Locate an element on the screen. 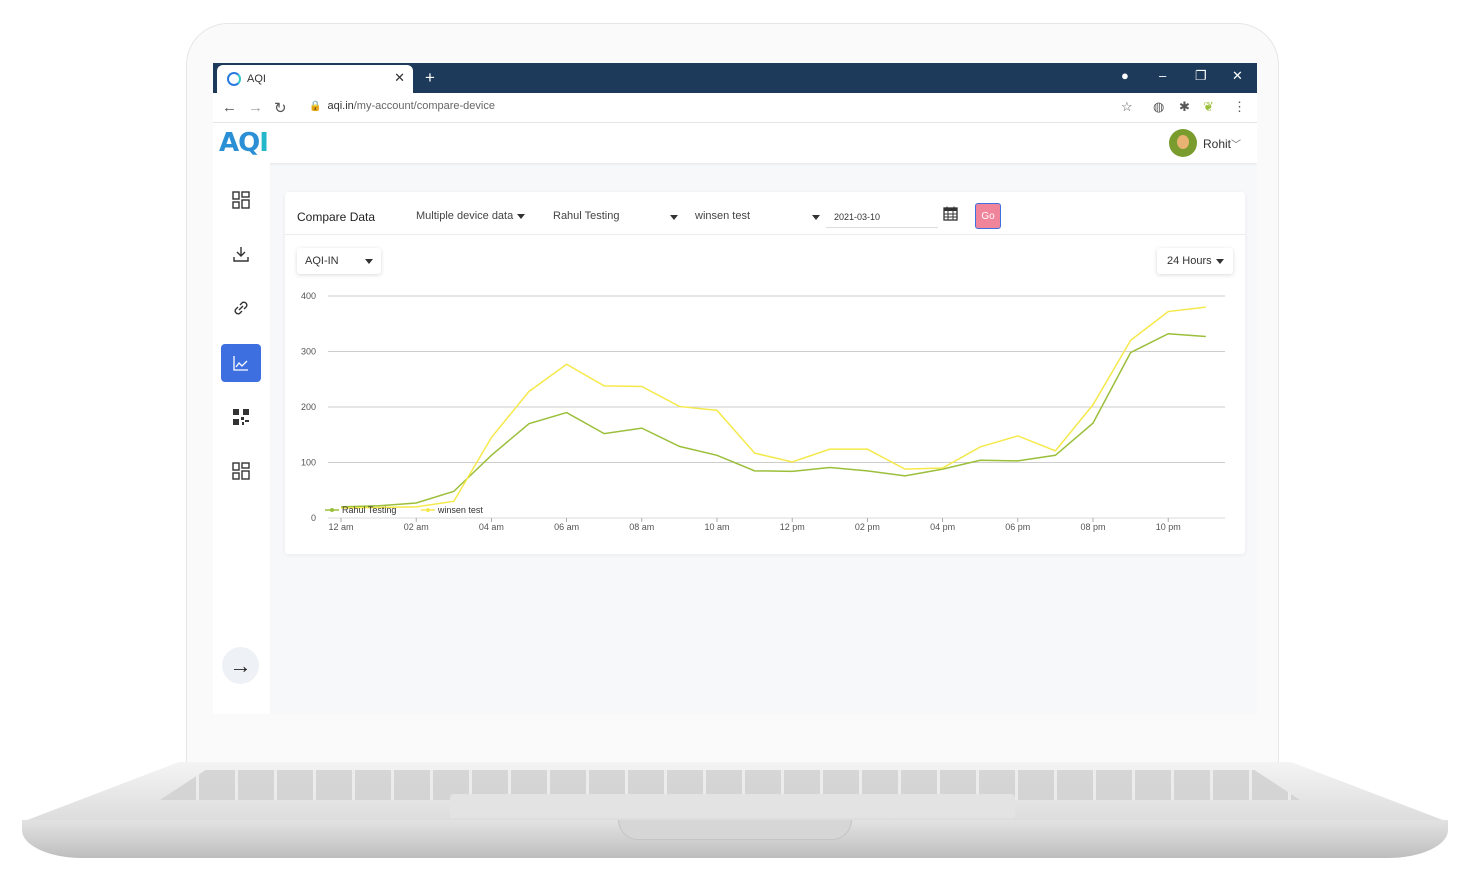 The image size is (1461, 885). x-tick-label: 12 am is located at coordinates (340, 527).